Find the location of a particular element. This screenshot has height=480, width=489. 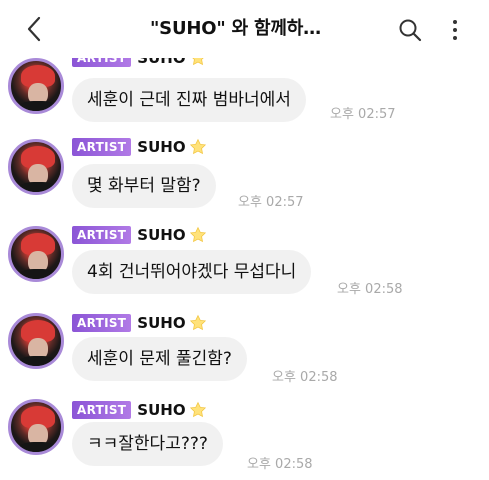

message-bubble: 4회 건너뛰어야겠다 무섭다니 is located at coordinates (192, 272).